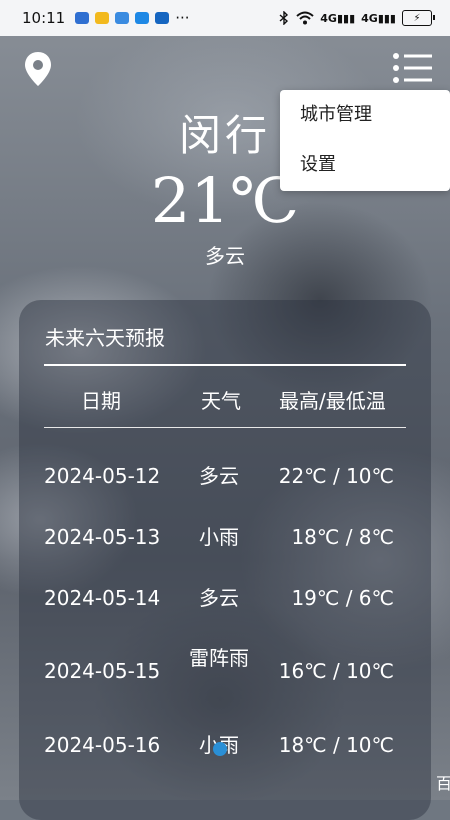 The height and width of the screenshot is (820, 450). Describe the element at coordinates (225, 18) in the screenshot. I see `status-bar: 10:11 ··· 4G▮▮▮ 4G▮▮▮ ⚡` at that location.